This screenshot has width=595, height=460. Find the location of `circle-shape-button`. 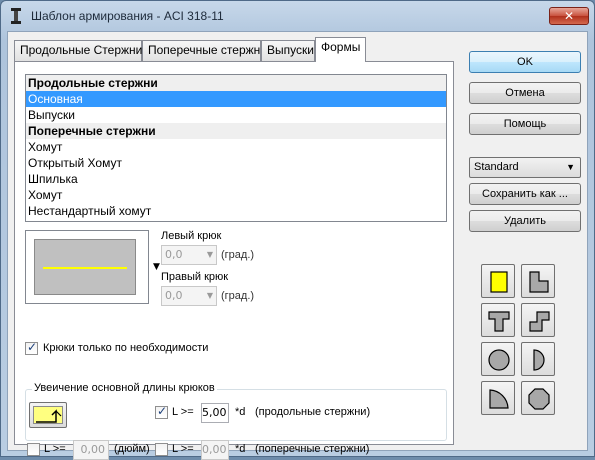

circle-shape-button is located at coordinates (498, 359).